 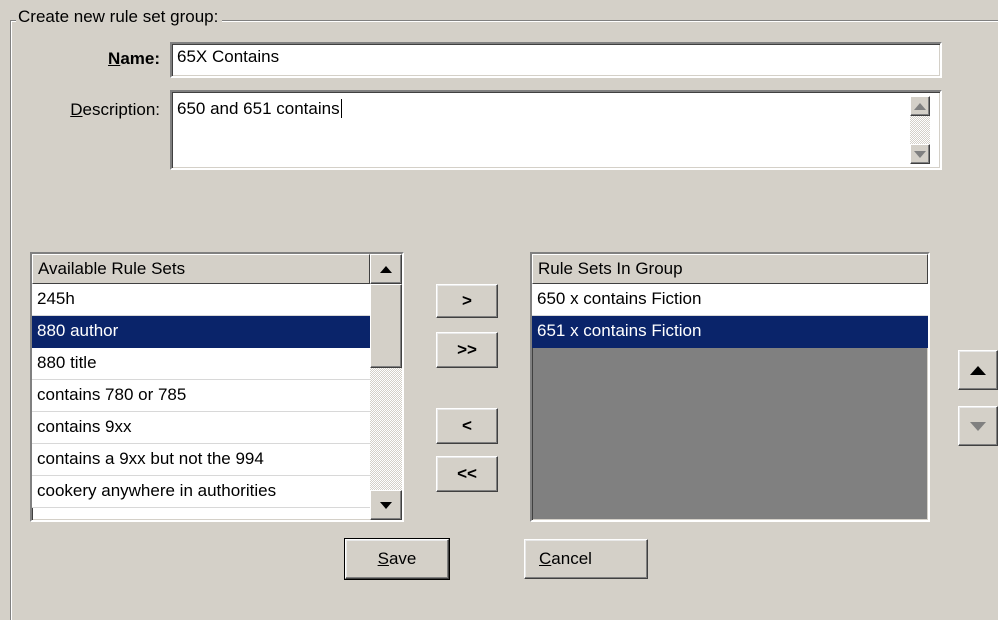 What do you see at coordinates (201, 269) in the screenshot?
I see `available-column-header: Available Rule Sets` at bounding box center [201, 269].